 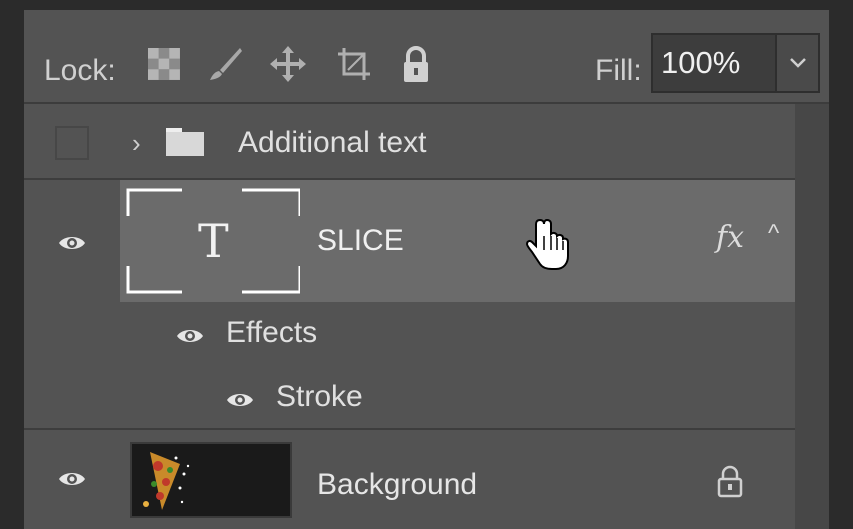 I want to click on fill-label: Fill:, so click(x=618, y=70).